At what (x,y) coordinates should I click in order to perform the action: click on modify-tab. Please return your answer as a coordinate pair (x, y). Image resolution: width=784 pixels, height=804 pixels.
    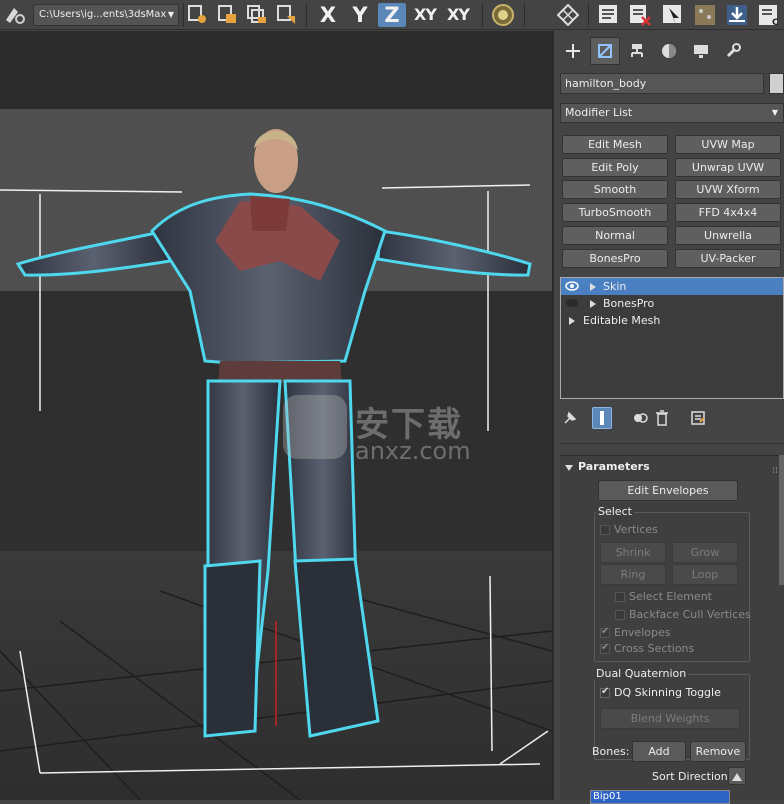
    Looking at the image, I should click on (605, 51).